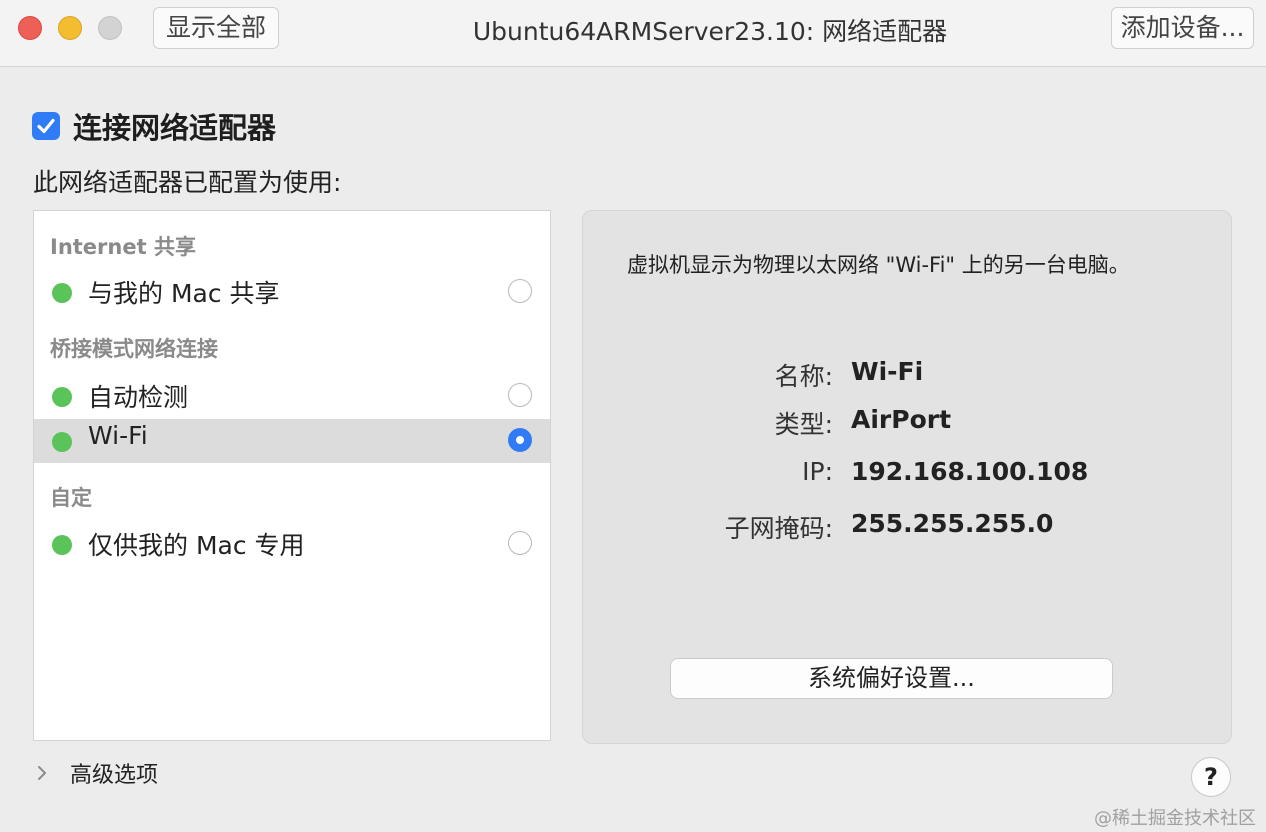 The width and height of the screenshot is (1266, 832). Describe the element at coordinates (187, 182) in the screenshot. I see `configured-for-label: 此网络适配器已配置为使用:` at that location.